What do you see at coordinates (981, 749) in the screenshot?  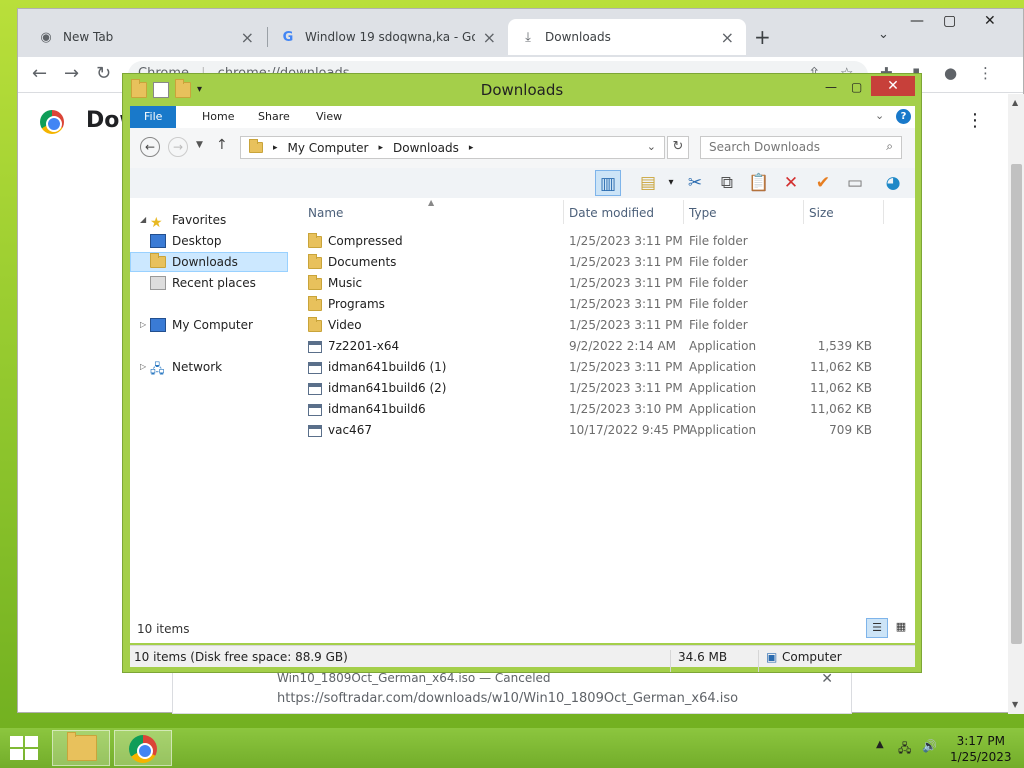 I see `system-clock: 3:17 PM 1/25/2023` at bounding box center [981, 749].